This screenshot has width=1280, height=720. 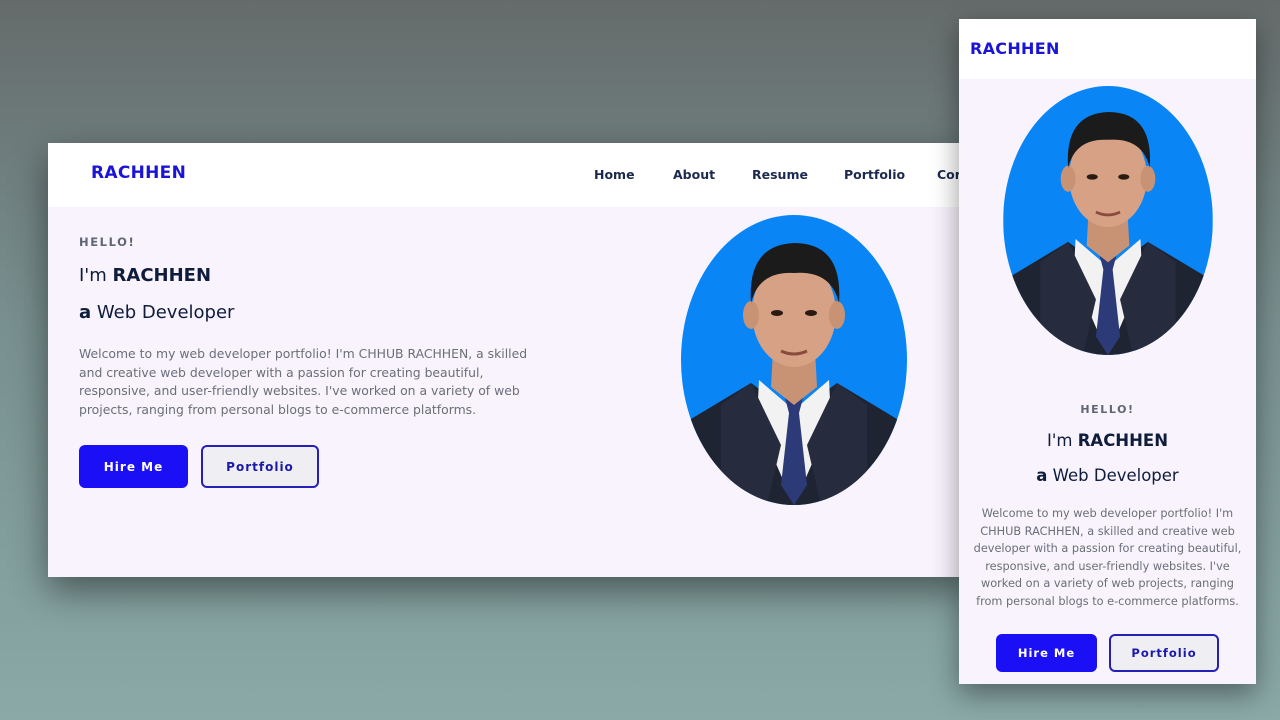 I want to click on nav-about: About, so click(x=694, y=174).